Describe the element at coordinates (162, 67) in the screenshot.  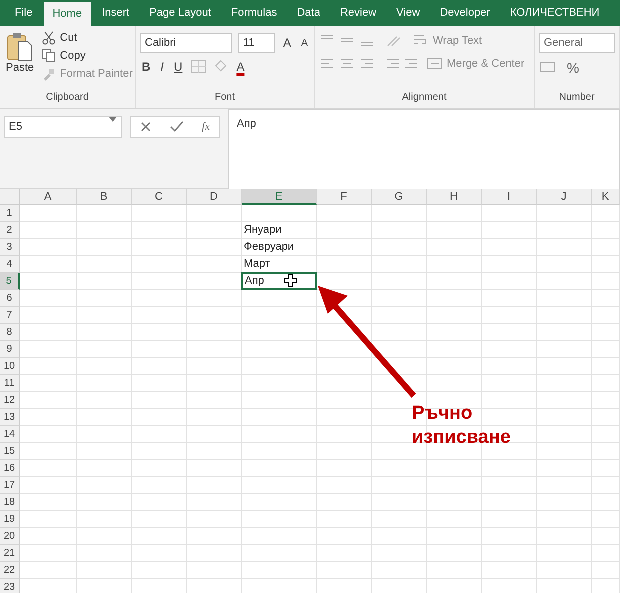
I see `italic-button: I` at that location.